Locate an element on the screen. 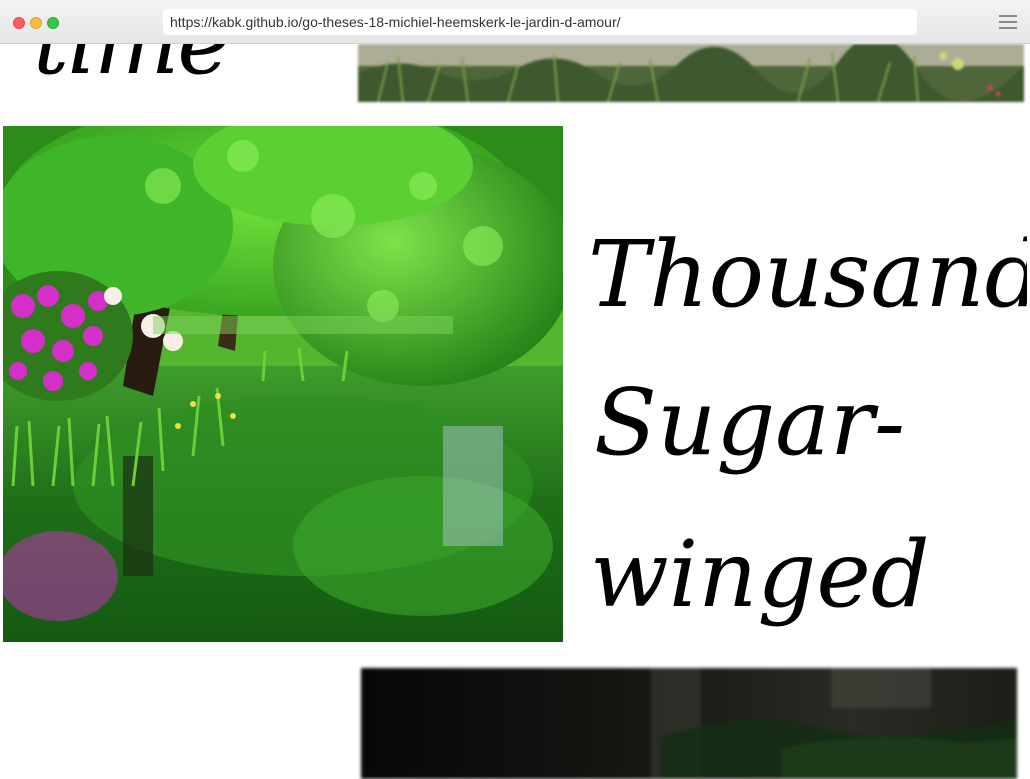  word-thousand: Thousand is located at coordinates (807, 274).